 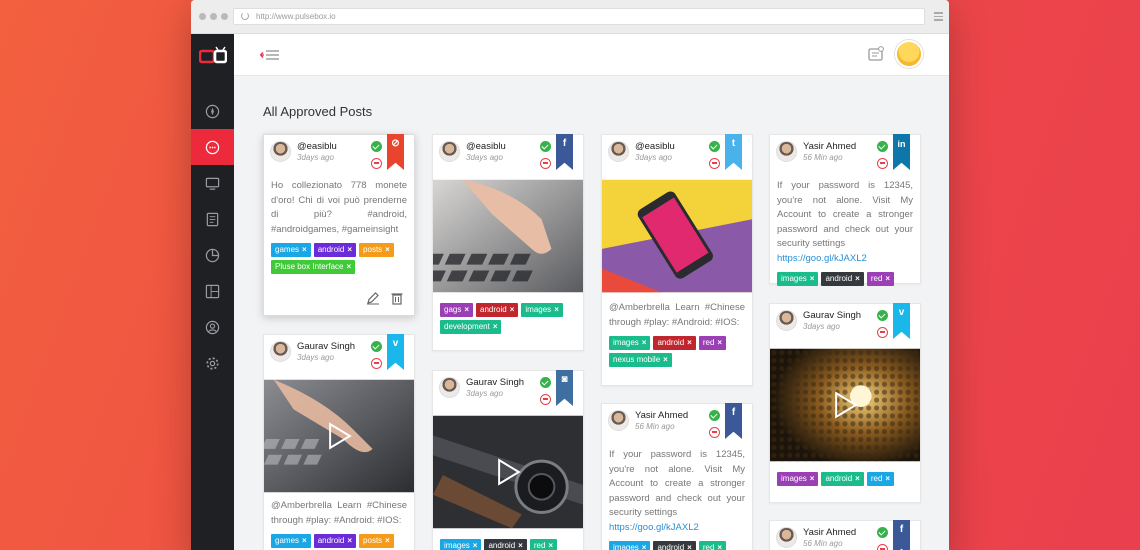 I want to click on user-avatar, so click(x=909, y=54).